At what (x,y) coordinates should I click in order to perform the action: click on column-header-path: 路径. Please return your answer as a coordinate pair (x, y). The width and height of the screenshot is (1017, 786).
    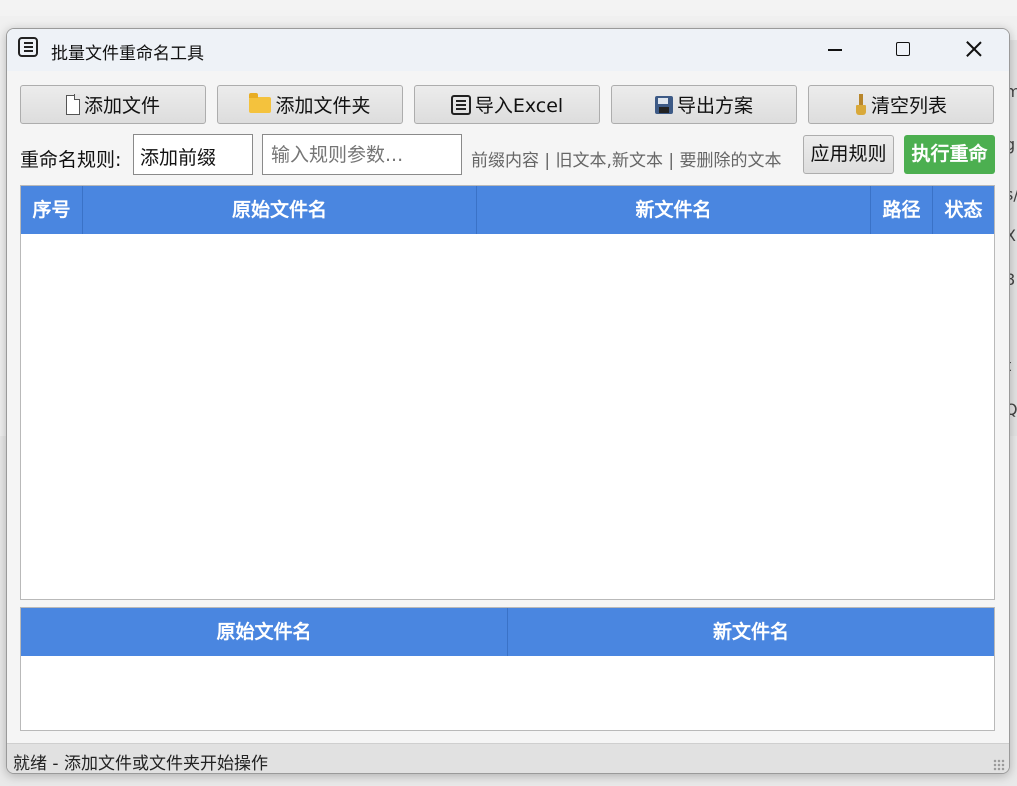
    Looking at the image, I should click on (902, 210).